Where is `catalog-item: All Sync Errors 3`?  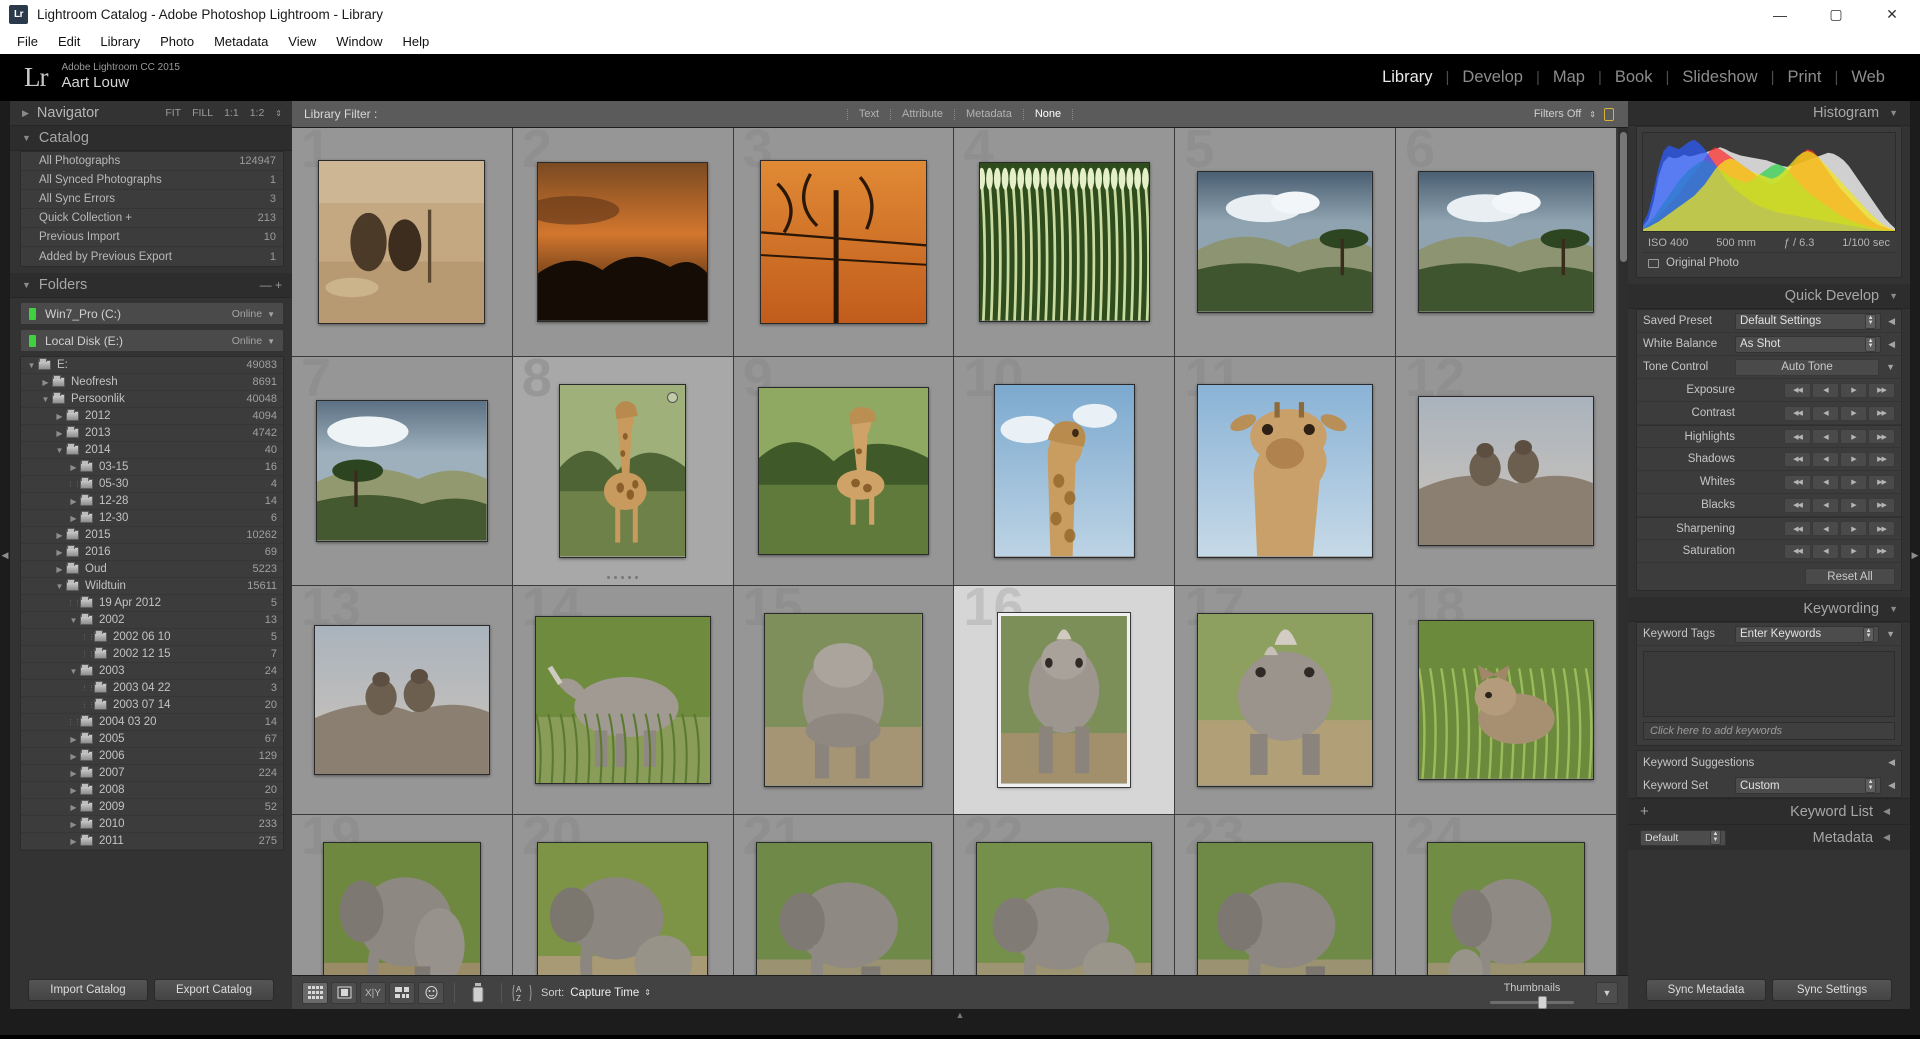
catalog-item: All Sync Errors 3 is located at coordinates (152, 199).